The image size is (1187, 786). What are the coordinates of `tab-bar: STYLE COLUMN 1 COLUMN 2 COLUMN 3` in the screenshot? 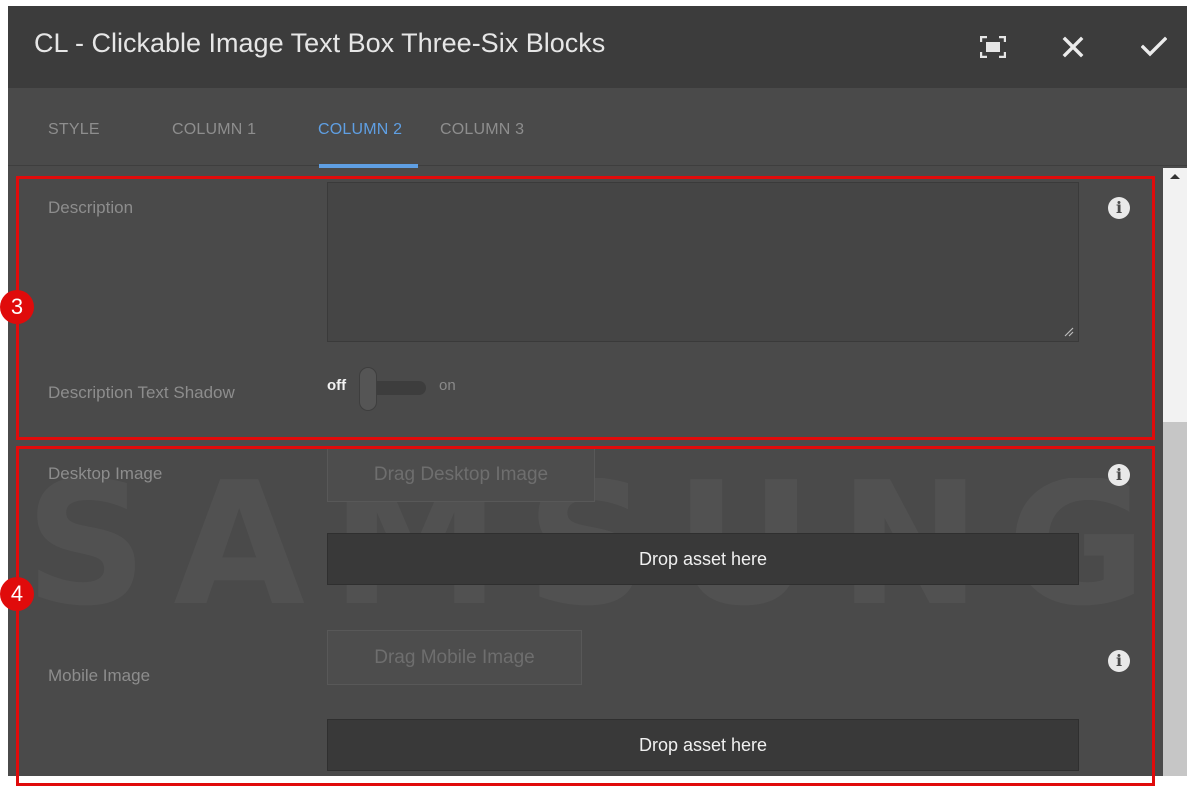 It's located at (597, 128).